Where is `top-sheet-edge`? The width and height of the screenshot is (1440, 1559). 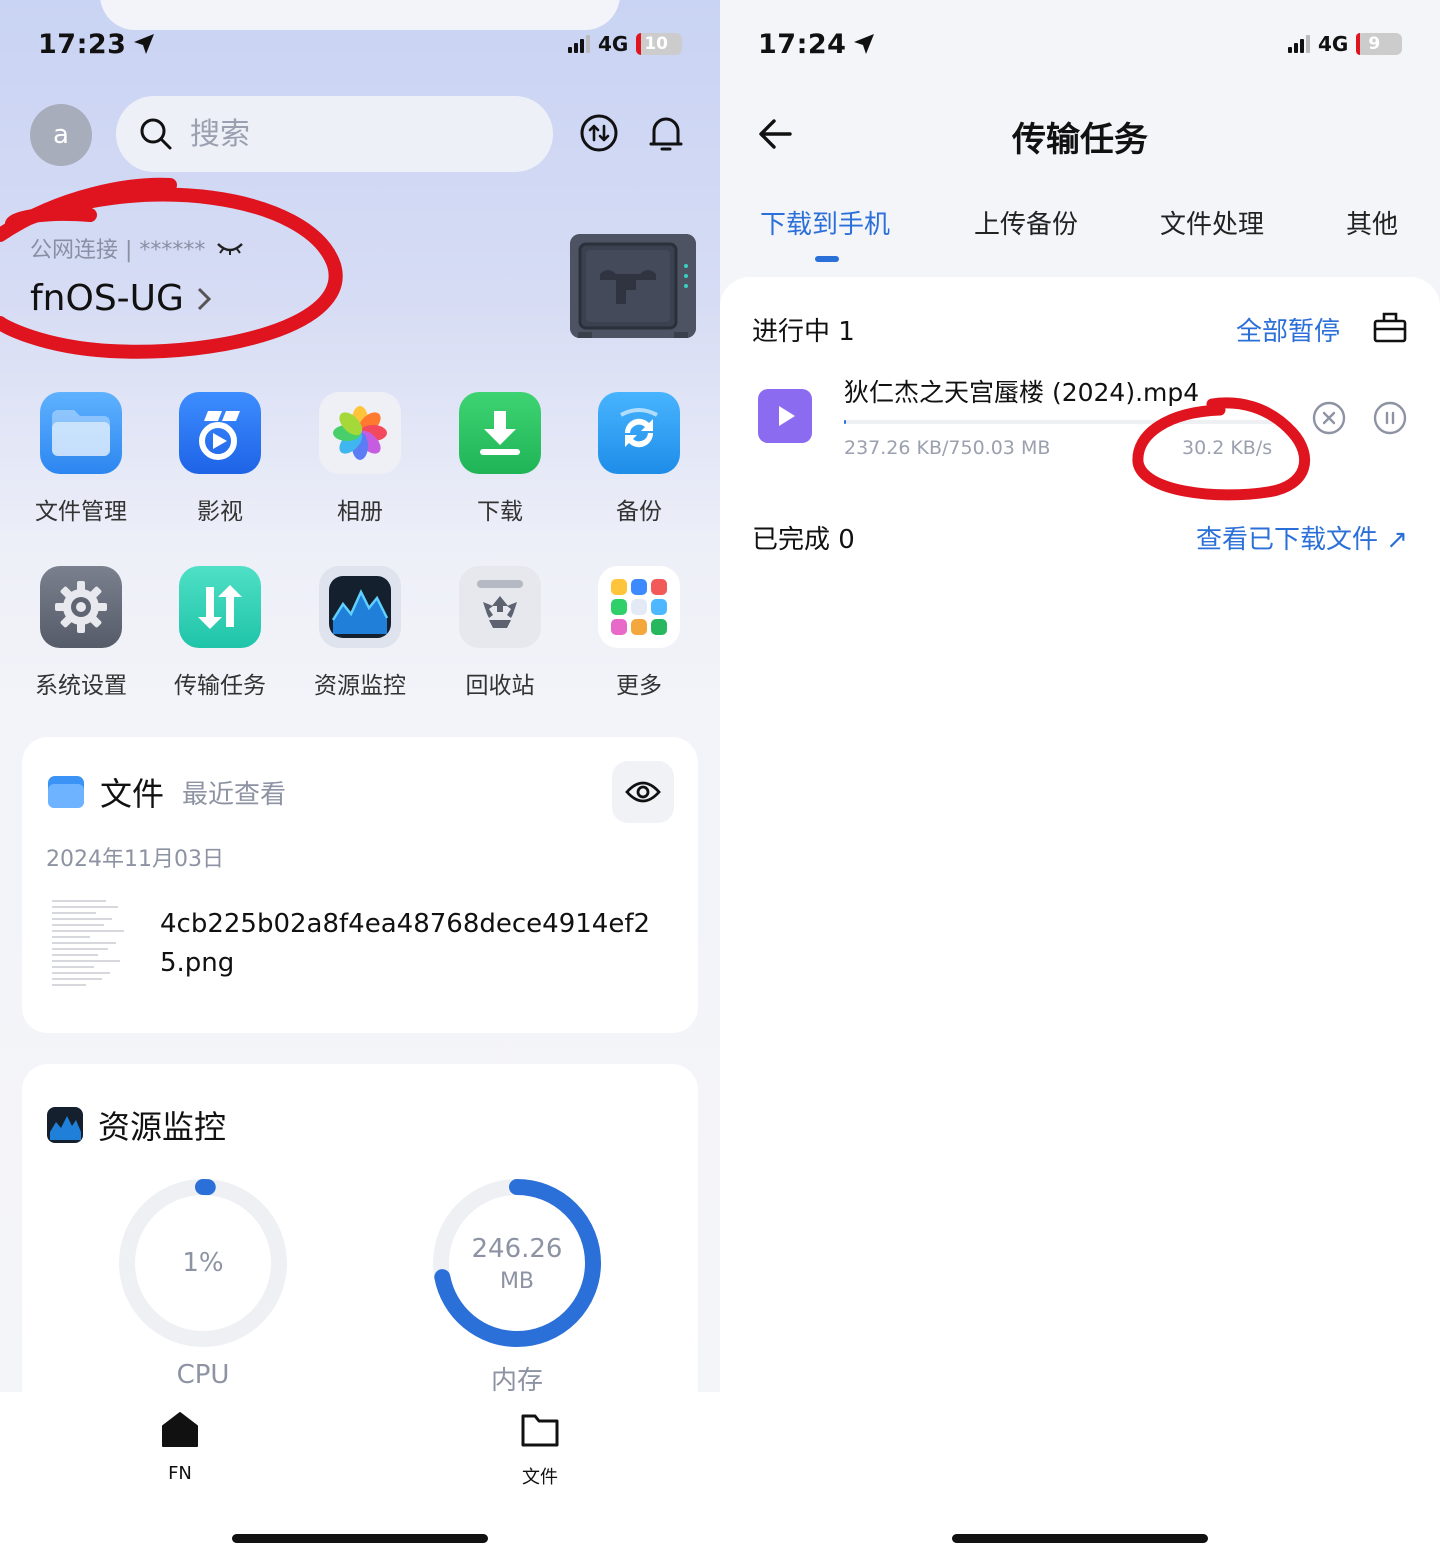 top-sheet-edge is located at coordinates (360, 15).